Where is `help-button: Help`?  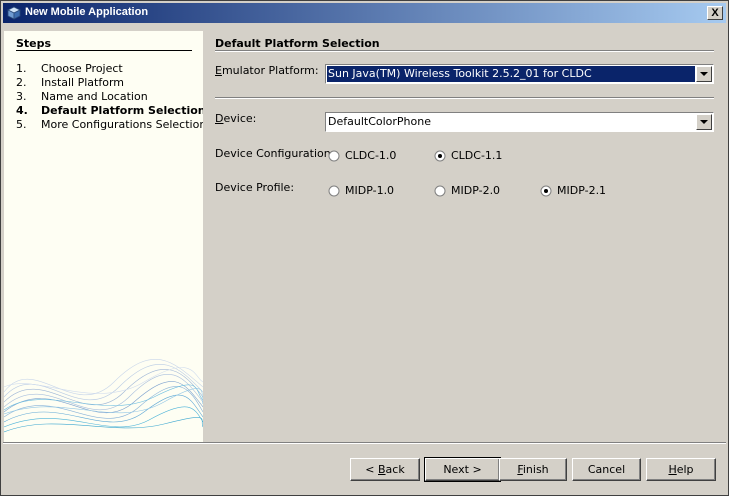 help-button: Help is located at coordinates (681, 469).